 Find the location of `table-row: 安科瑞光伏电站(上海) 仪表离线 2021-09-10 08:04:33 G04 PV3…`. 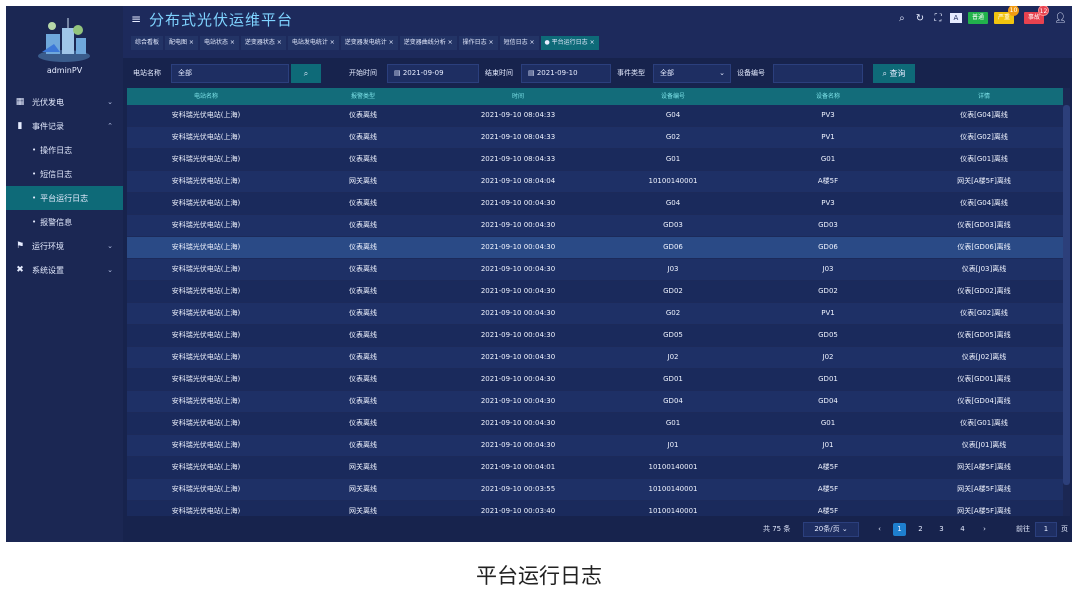

table-row: 安科瑞光伏电站(上海) 仪表离线 2021-09-10 08:04:33 G04 PV3… is located at coordinates (595, 116).